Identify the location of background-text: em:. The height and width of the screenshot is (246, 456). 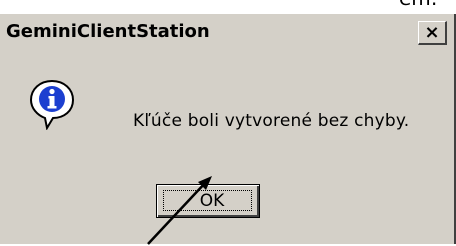
(228, 5).